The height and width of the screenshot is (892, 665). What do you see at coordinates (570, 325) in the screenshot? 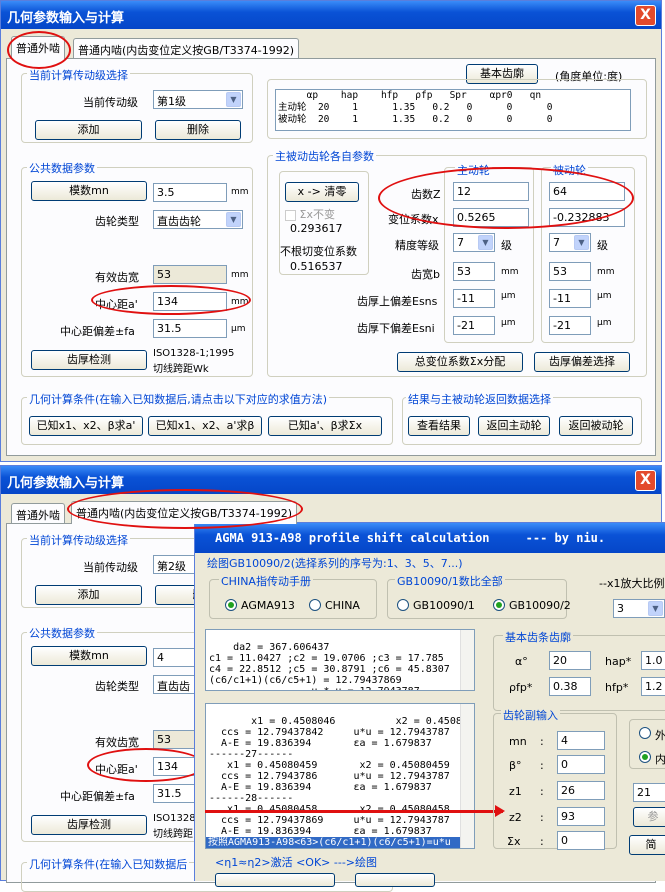
I see `esni2-input: -21` at bounding box center [570, 325].